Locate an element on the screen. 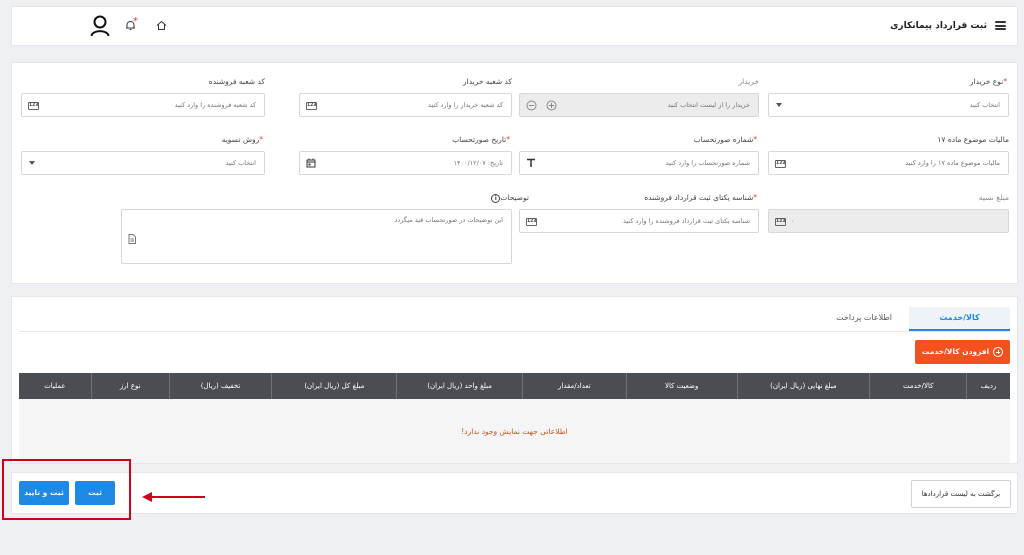 This screenshot has height=555, width=1024. col-quantity: تعداد/مقدار is located at coordinates (573, 386).